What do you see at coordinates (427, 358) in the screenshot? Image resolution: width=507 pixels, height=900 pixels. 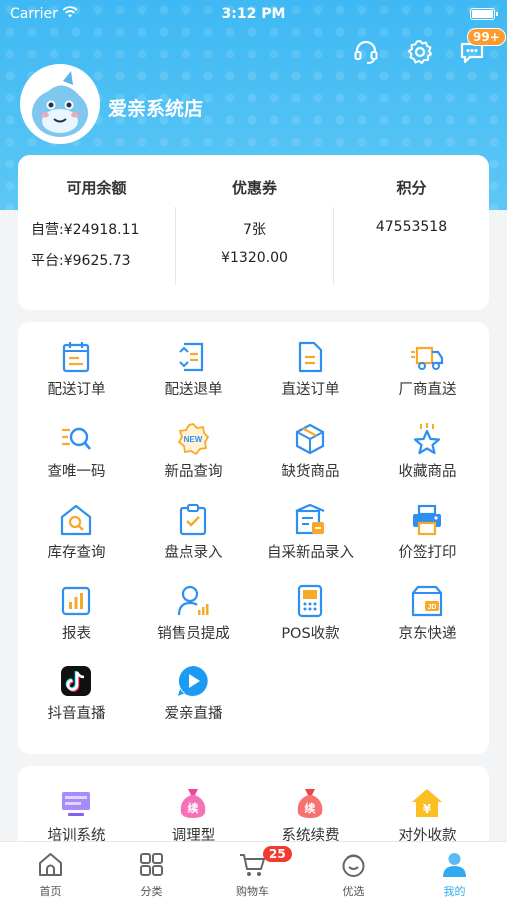 I see `truck-icon` at bounding box center [427, 358].